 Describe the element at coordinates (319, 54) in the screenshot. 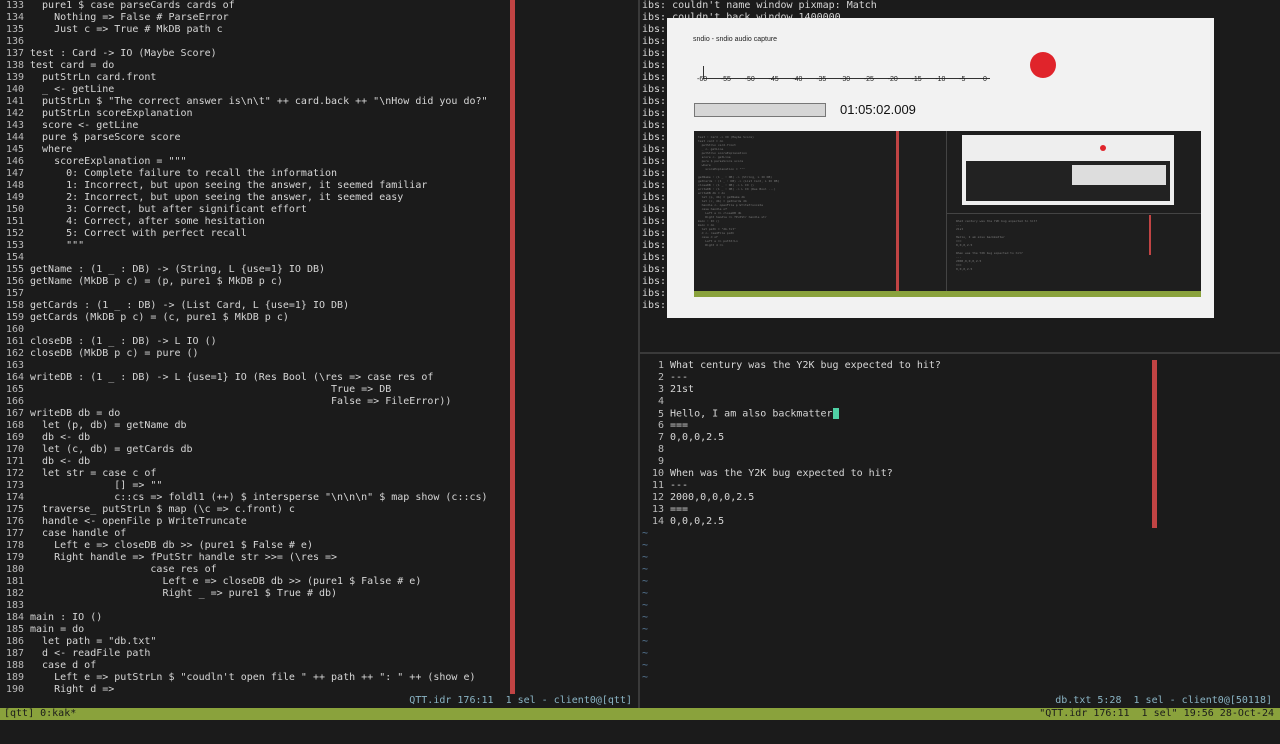

I see `editor-line: 137 test : Card -> IO (Maybe Score)` at that location.